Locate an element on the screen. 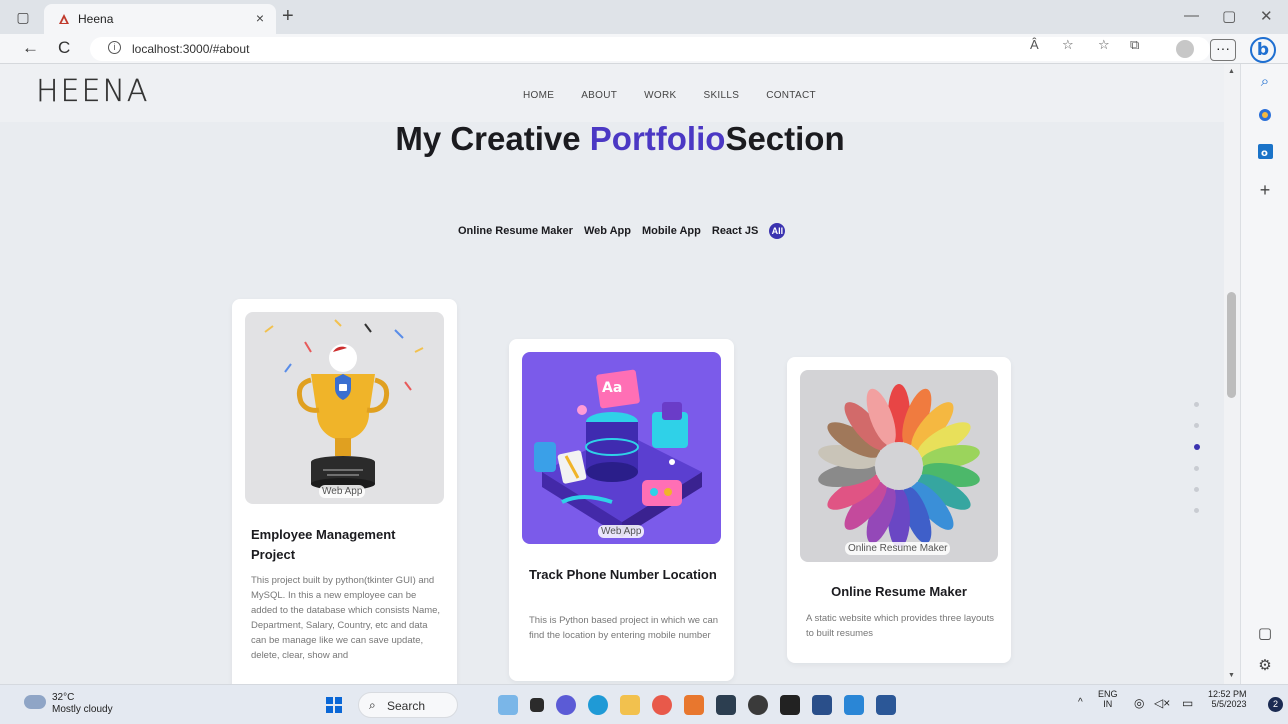 Image resolution: width=1288 pixels, height=724 pixels. trophy-illustration-icon is located at coordinates (344, 404).